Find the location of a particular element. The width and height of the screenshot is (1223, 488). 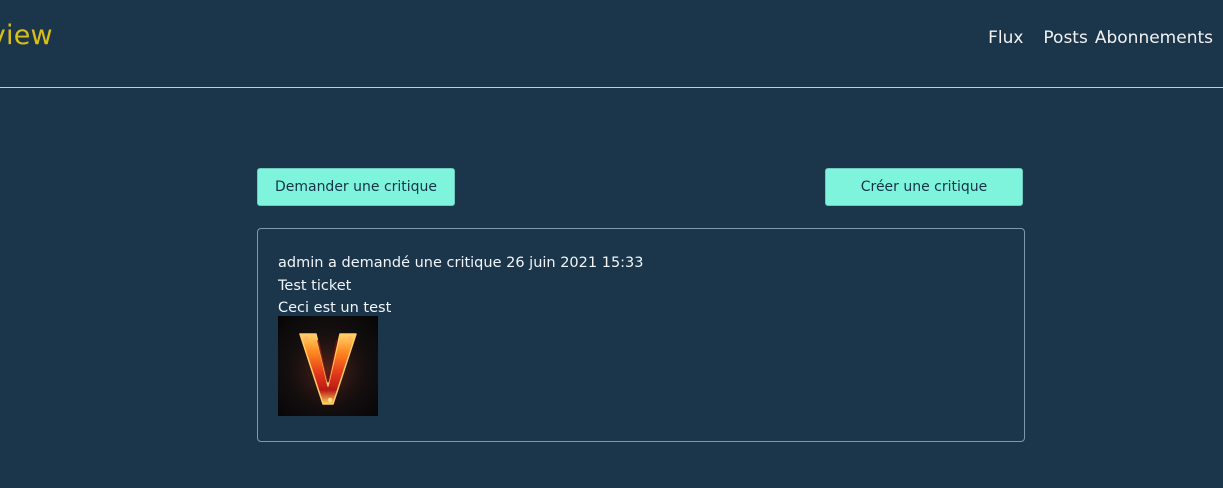

nav-flux-link: Flux is located at coordinates (1005, 38).